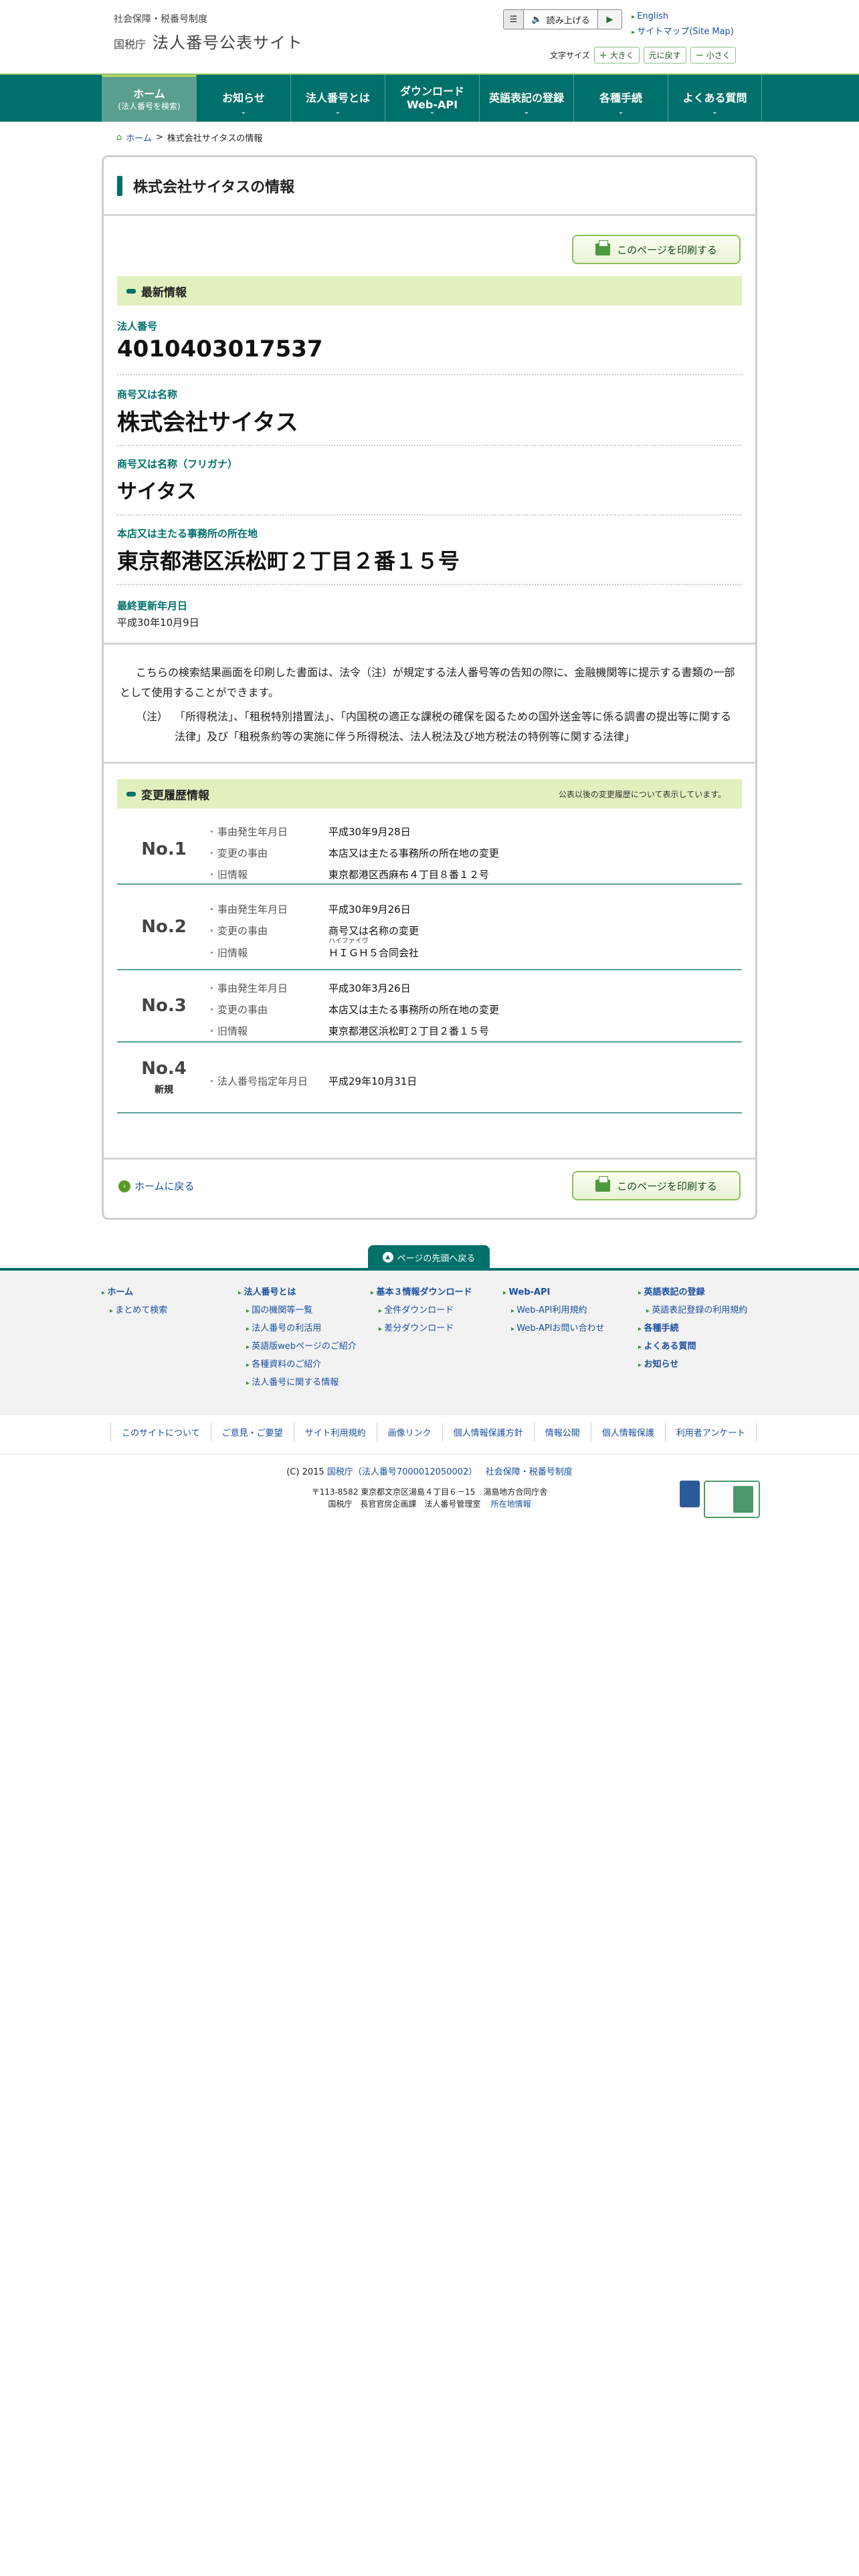 This screenshot has height=2576, width=859. What do you see at coordinates (560, 1328) in the screenshot?
I see `footer-link: Web-APIお問い合わせ` at bounding box center [560, 1328].